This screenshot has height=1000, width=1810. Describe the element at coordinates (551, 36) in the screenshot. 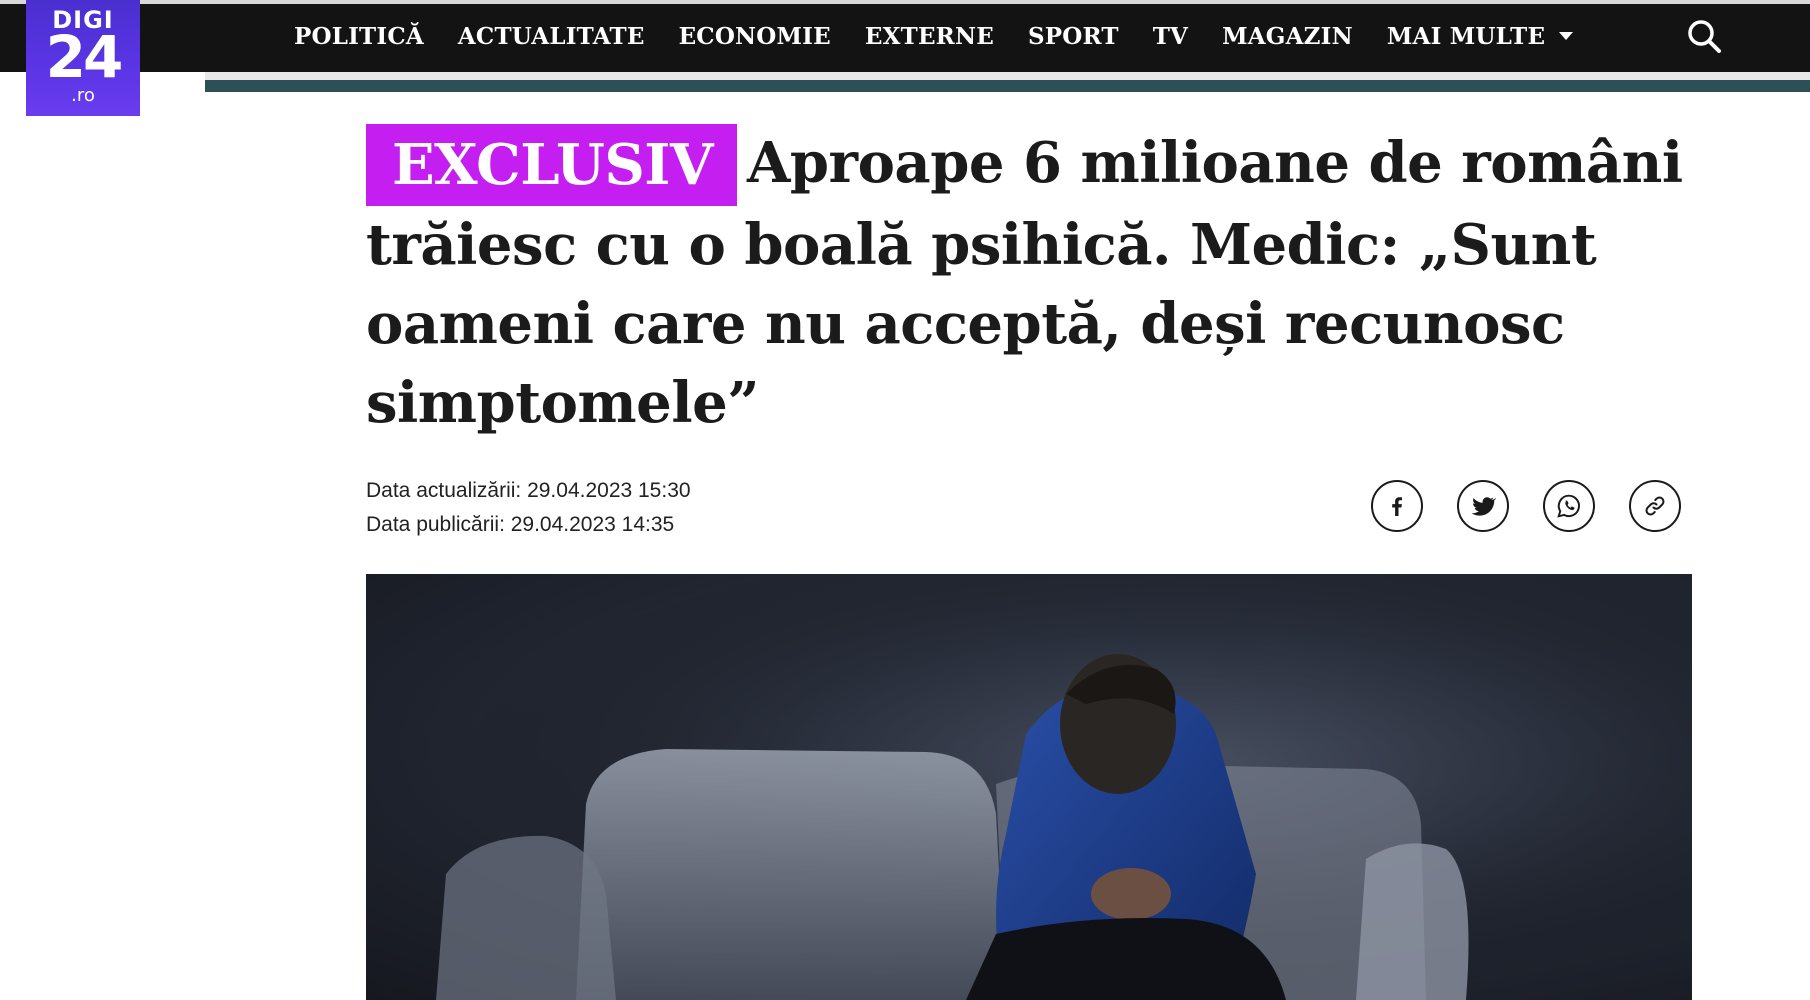

I see `nav-item-actualitate: ACTUALITATE` at that location.